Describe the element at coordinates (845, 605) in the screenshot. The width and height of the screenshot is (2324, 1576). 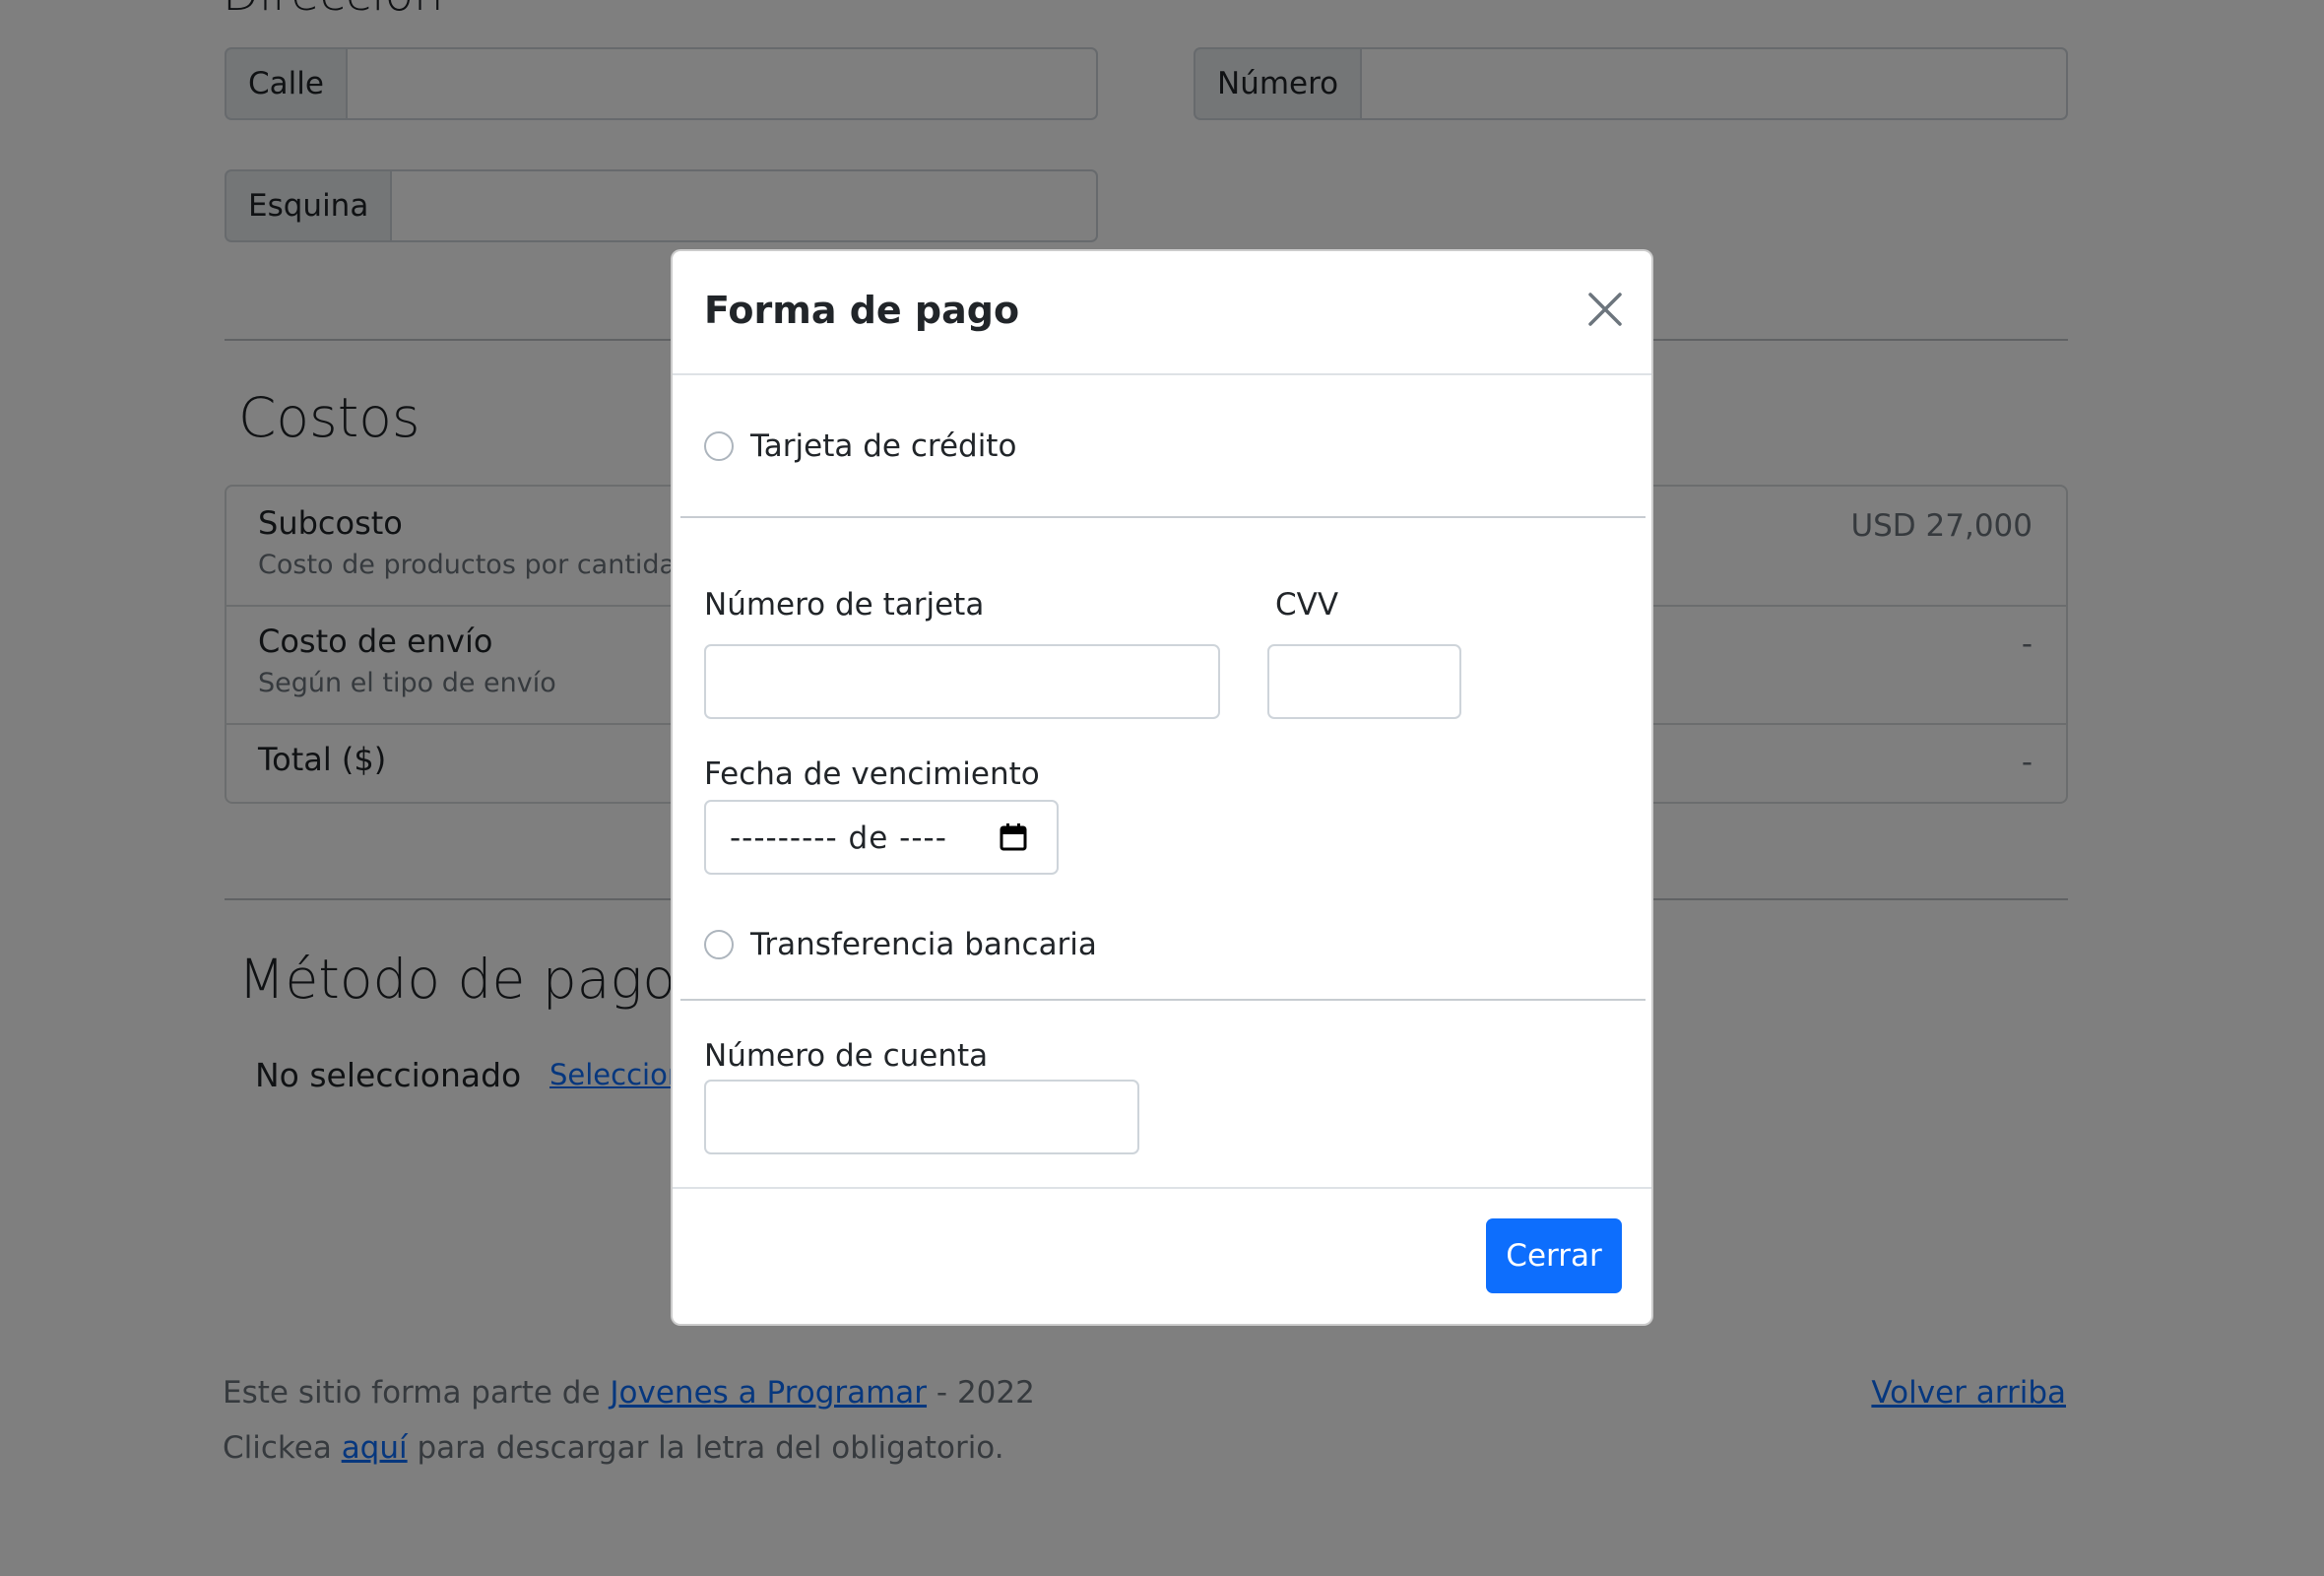
I see `card-number-label: Número de tarjeta` at that location.